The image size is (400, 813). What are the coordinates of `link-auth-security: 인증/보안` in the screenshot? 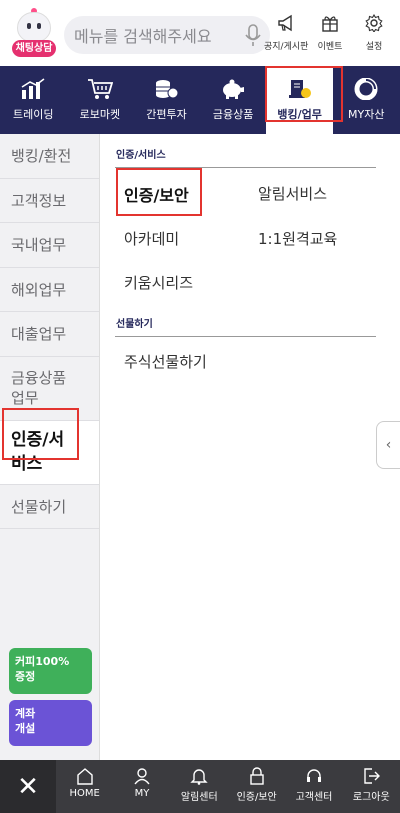 It's located at (156, 194).